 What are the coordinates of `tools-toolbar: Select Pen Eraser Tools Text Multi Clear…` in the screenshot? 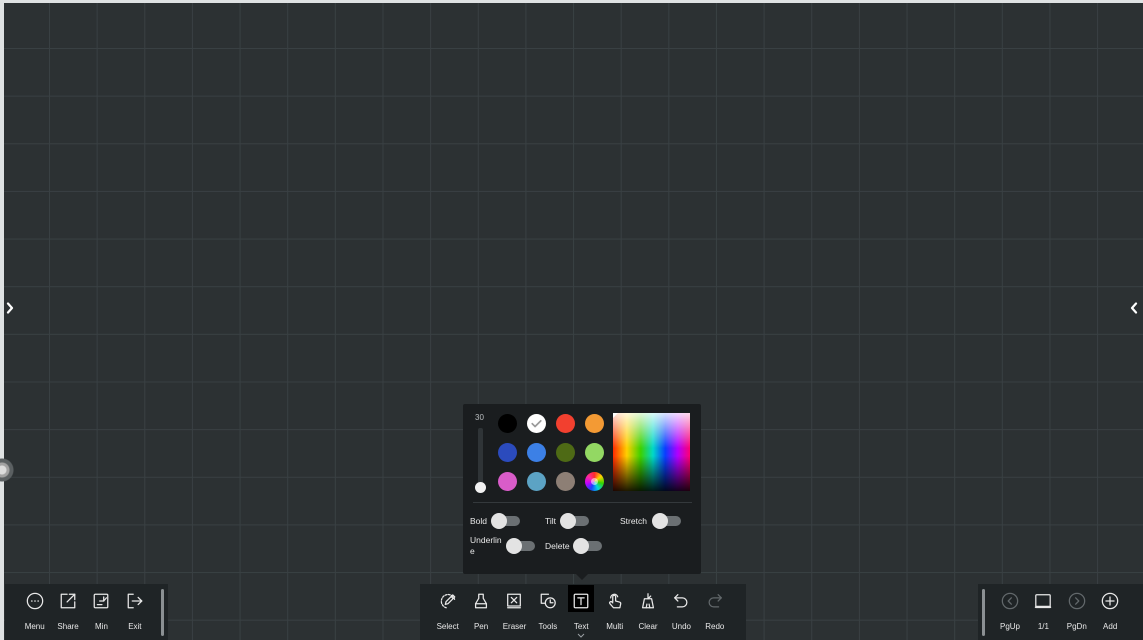 It's located at (583, 612).